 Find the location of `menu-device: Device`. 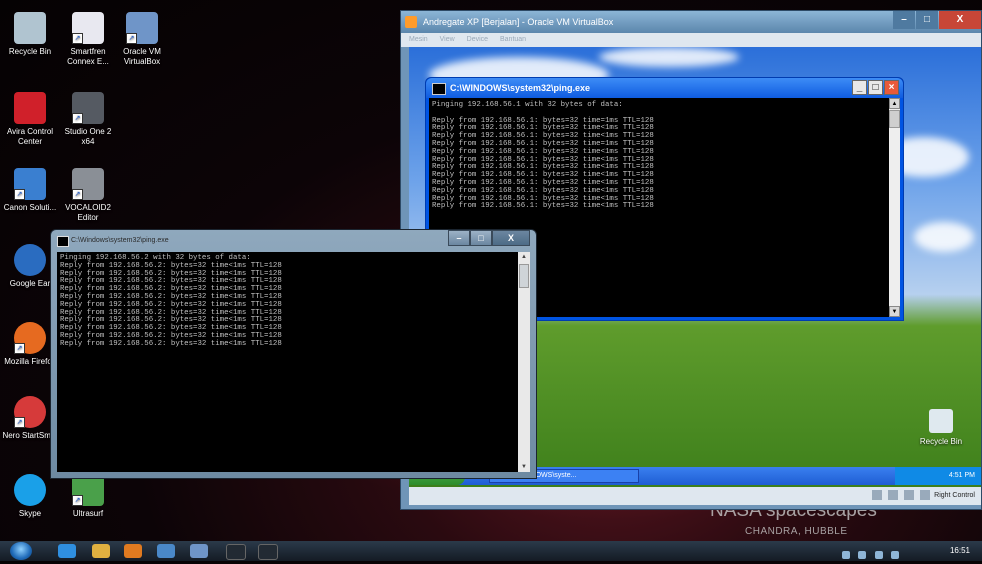

menu-device: Device is located at coordinates (477, 39).